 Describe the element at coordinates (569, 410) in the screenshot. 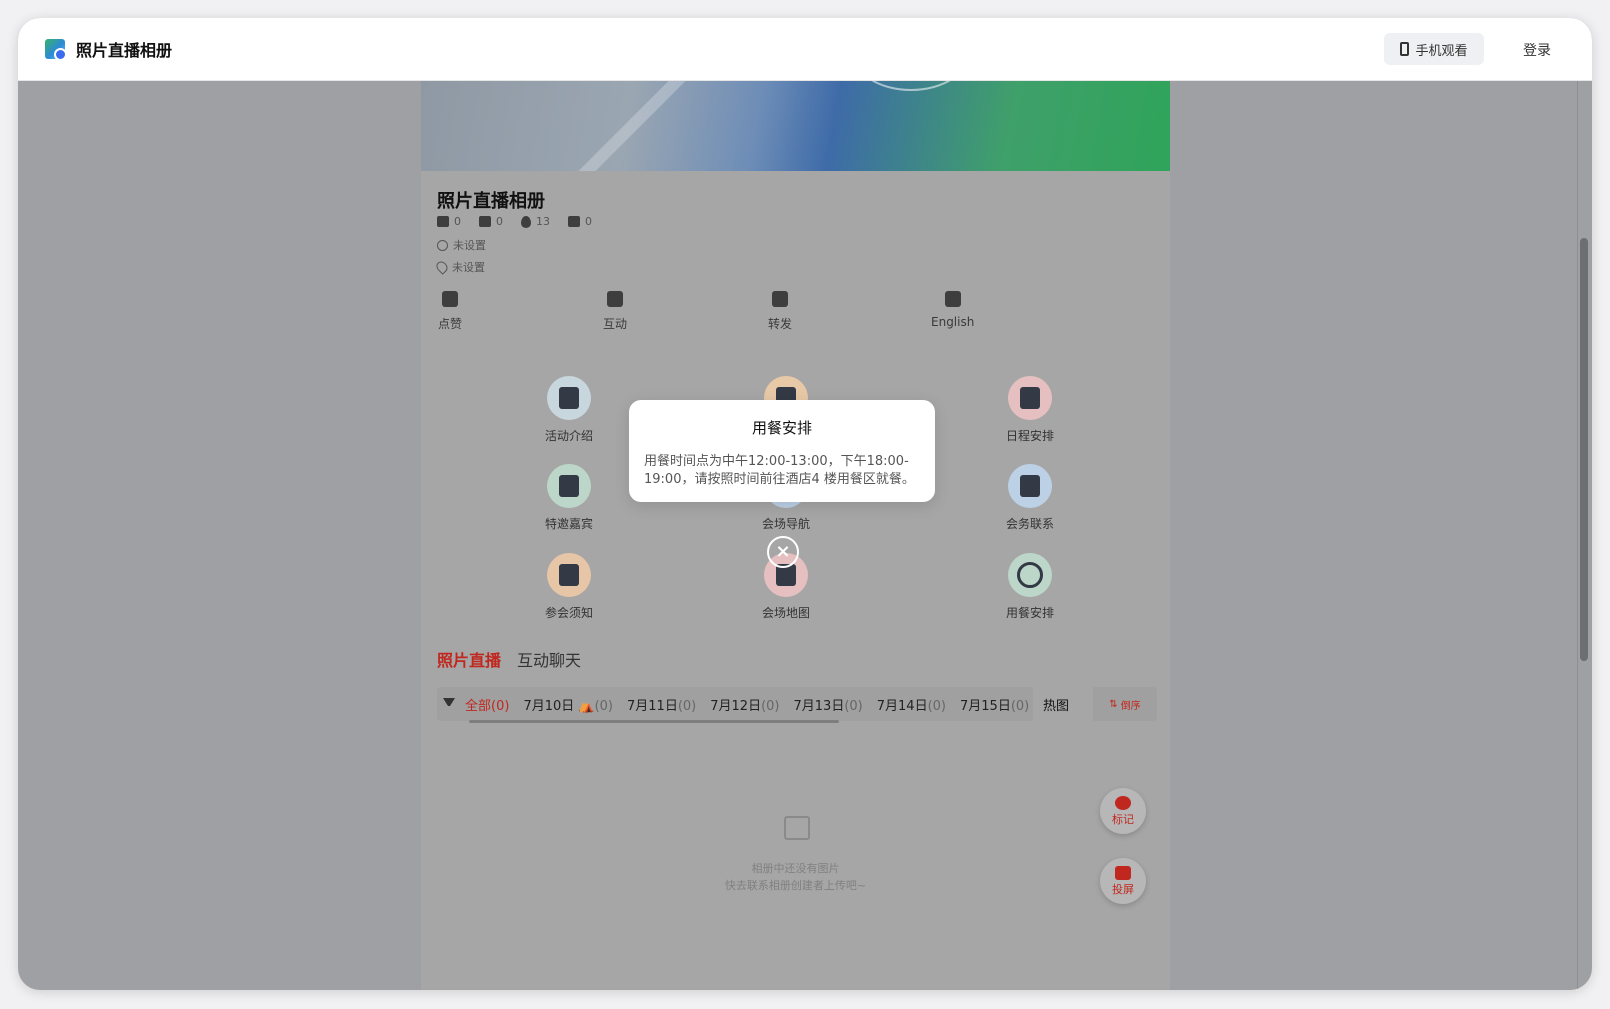

I see `grid-item-intro: 活动介绍` at that location.